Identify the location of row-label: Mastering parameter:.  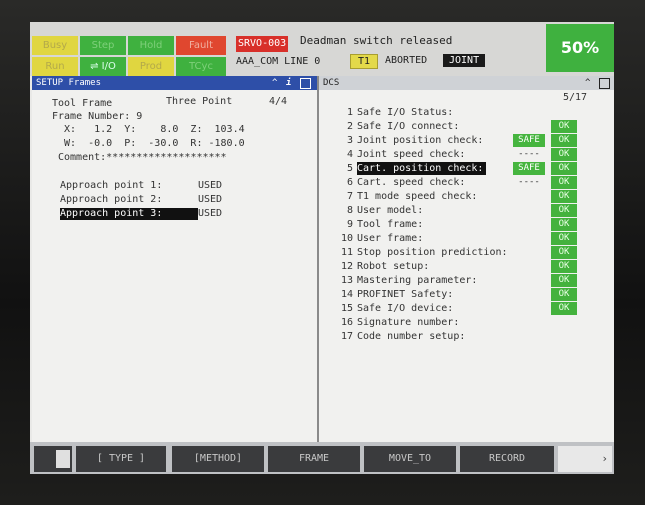
(417, 280).